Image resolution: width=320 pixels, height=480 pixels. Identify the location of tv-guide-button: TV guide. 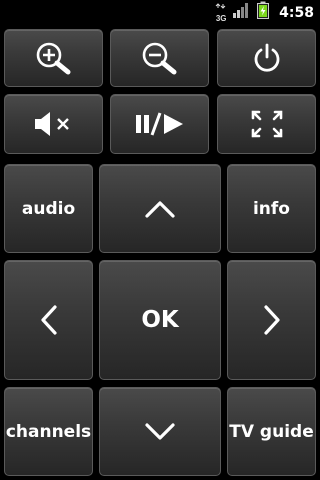
(271, 431).